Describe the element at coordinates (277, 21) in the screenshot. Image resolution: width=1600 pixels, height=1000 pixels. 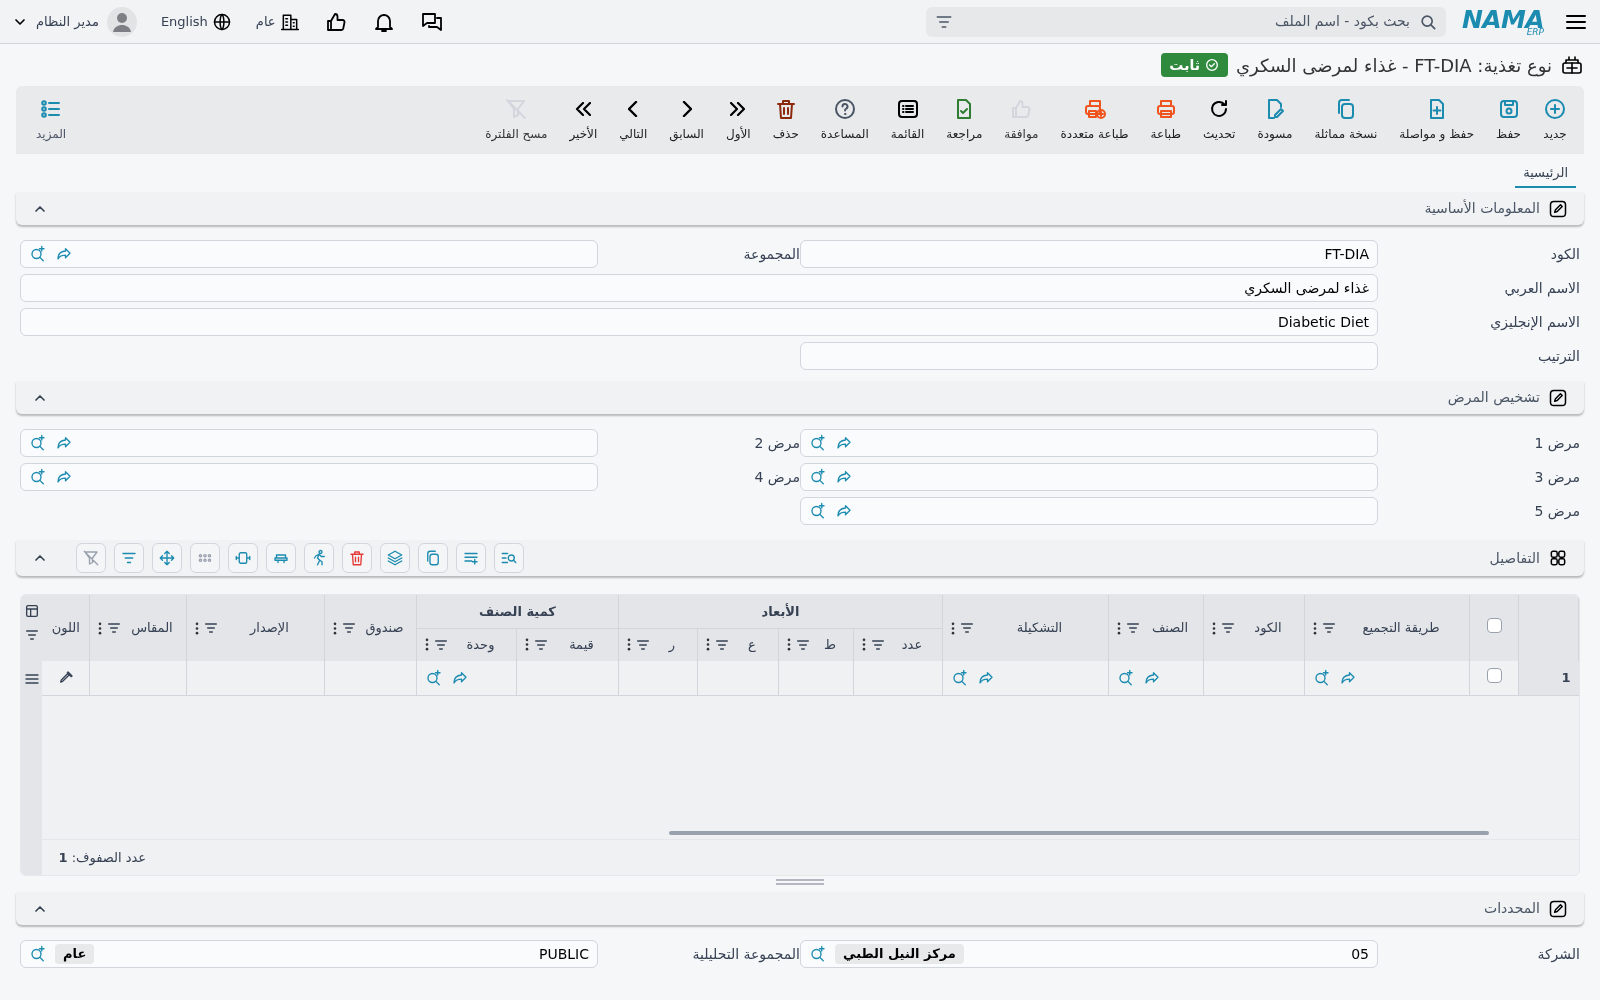
I see `branch-selector: عام` at that location.